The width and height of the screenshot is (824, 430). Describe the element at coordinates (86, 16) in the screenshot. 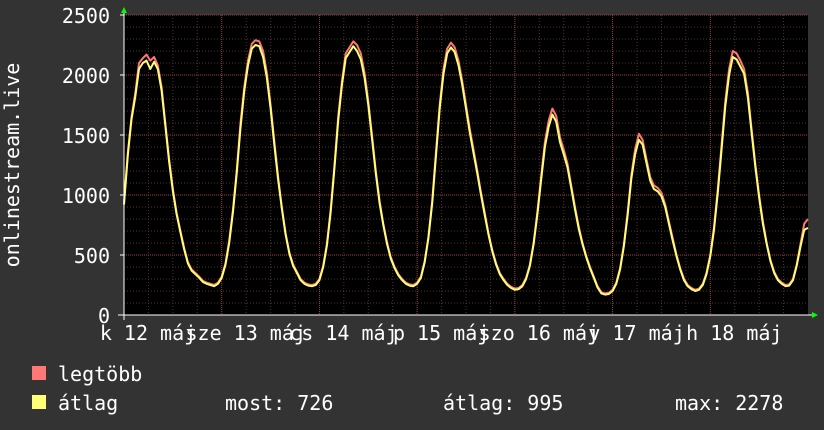

I see `y-tick-label: 2500` at that location.